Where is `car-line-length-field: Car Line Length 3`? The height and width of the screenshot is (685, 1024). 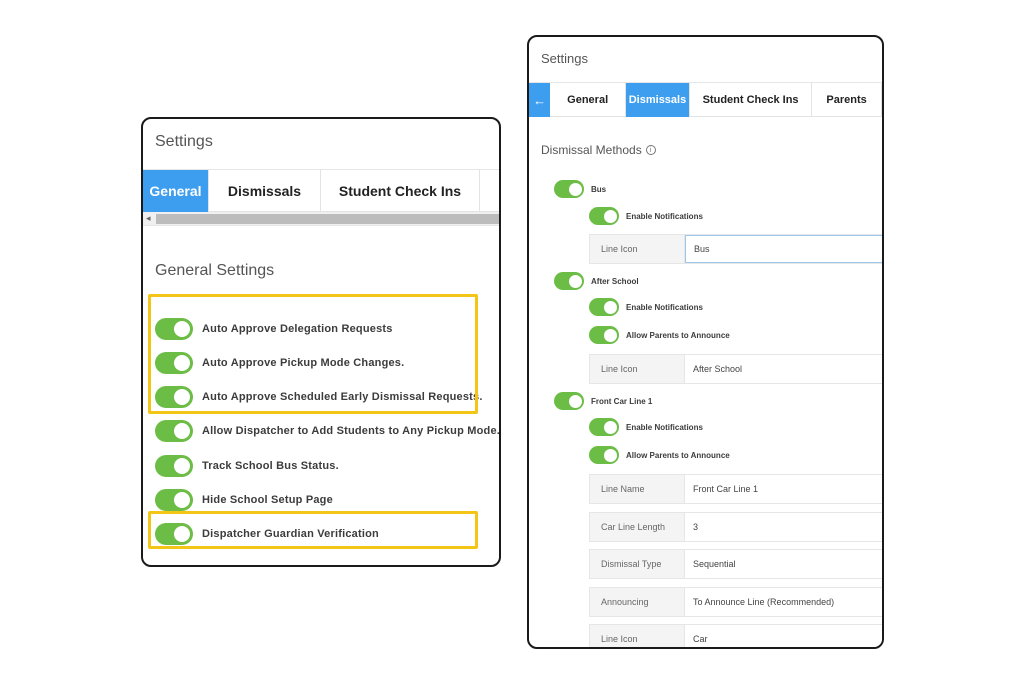
car-line-length-field: Car Line Length 3 is located at coordinates (735, 527).